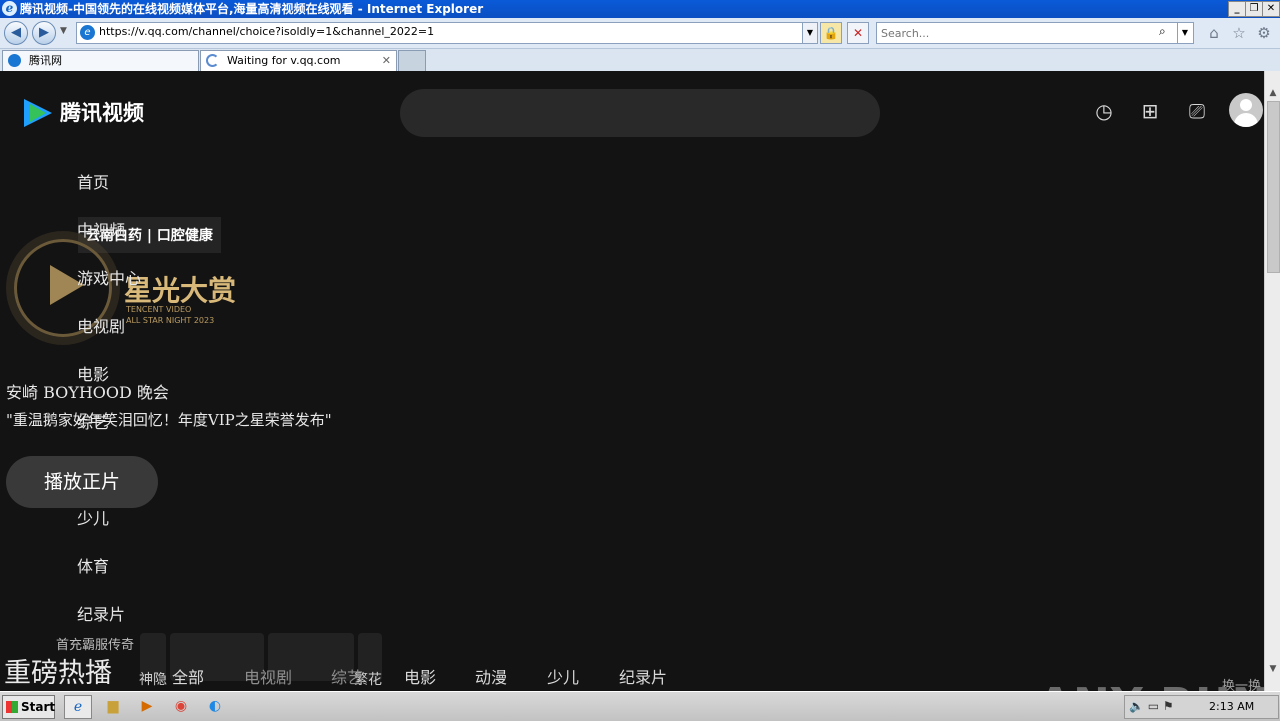 This screenshot has width=1280, height=721. I want to click on scroll-down-icon: ▼, so click(1272, 669).